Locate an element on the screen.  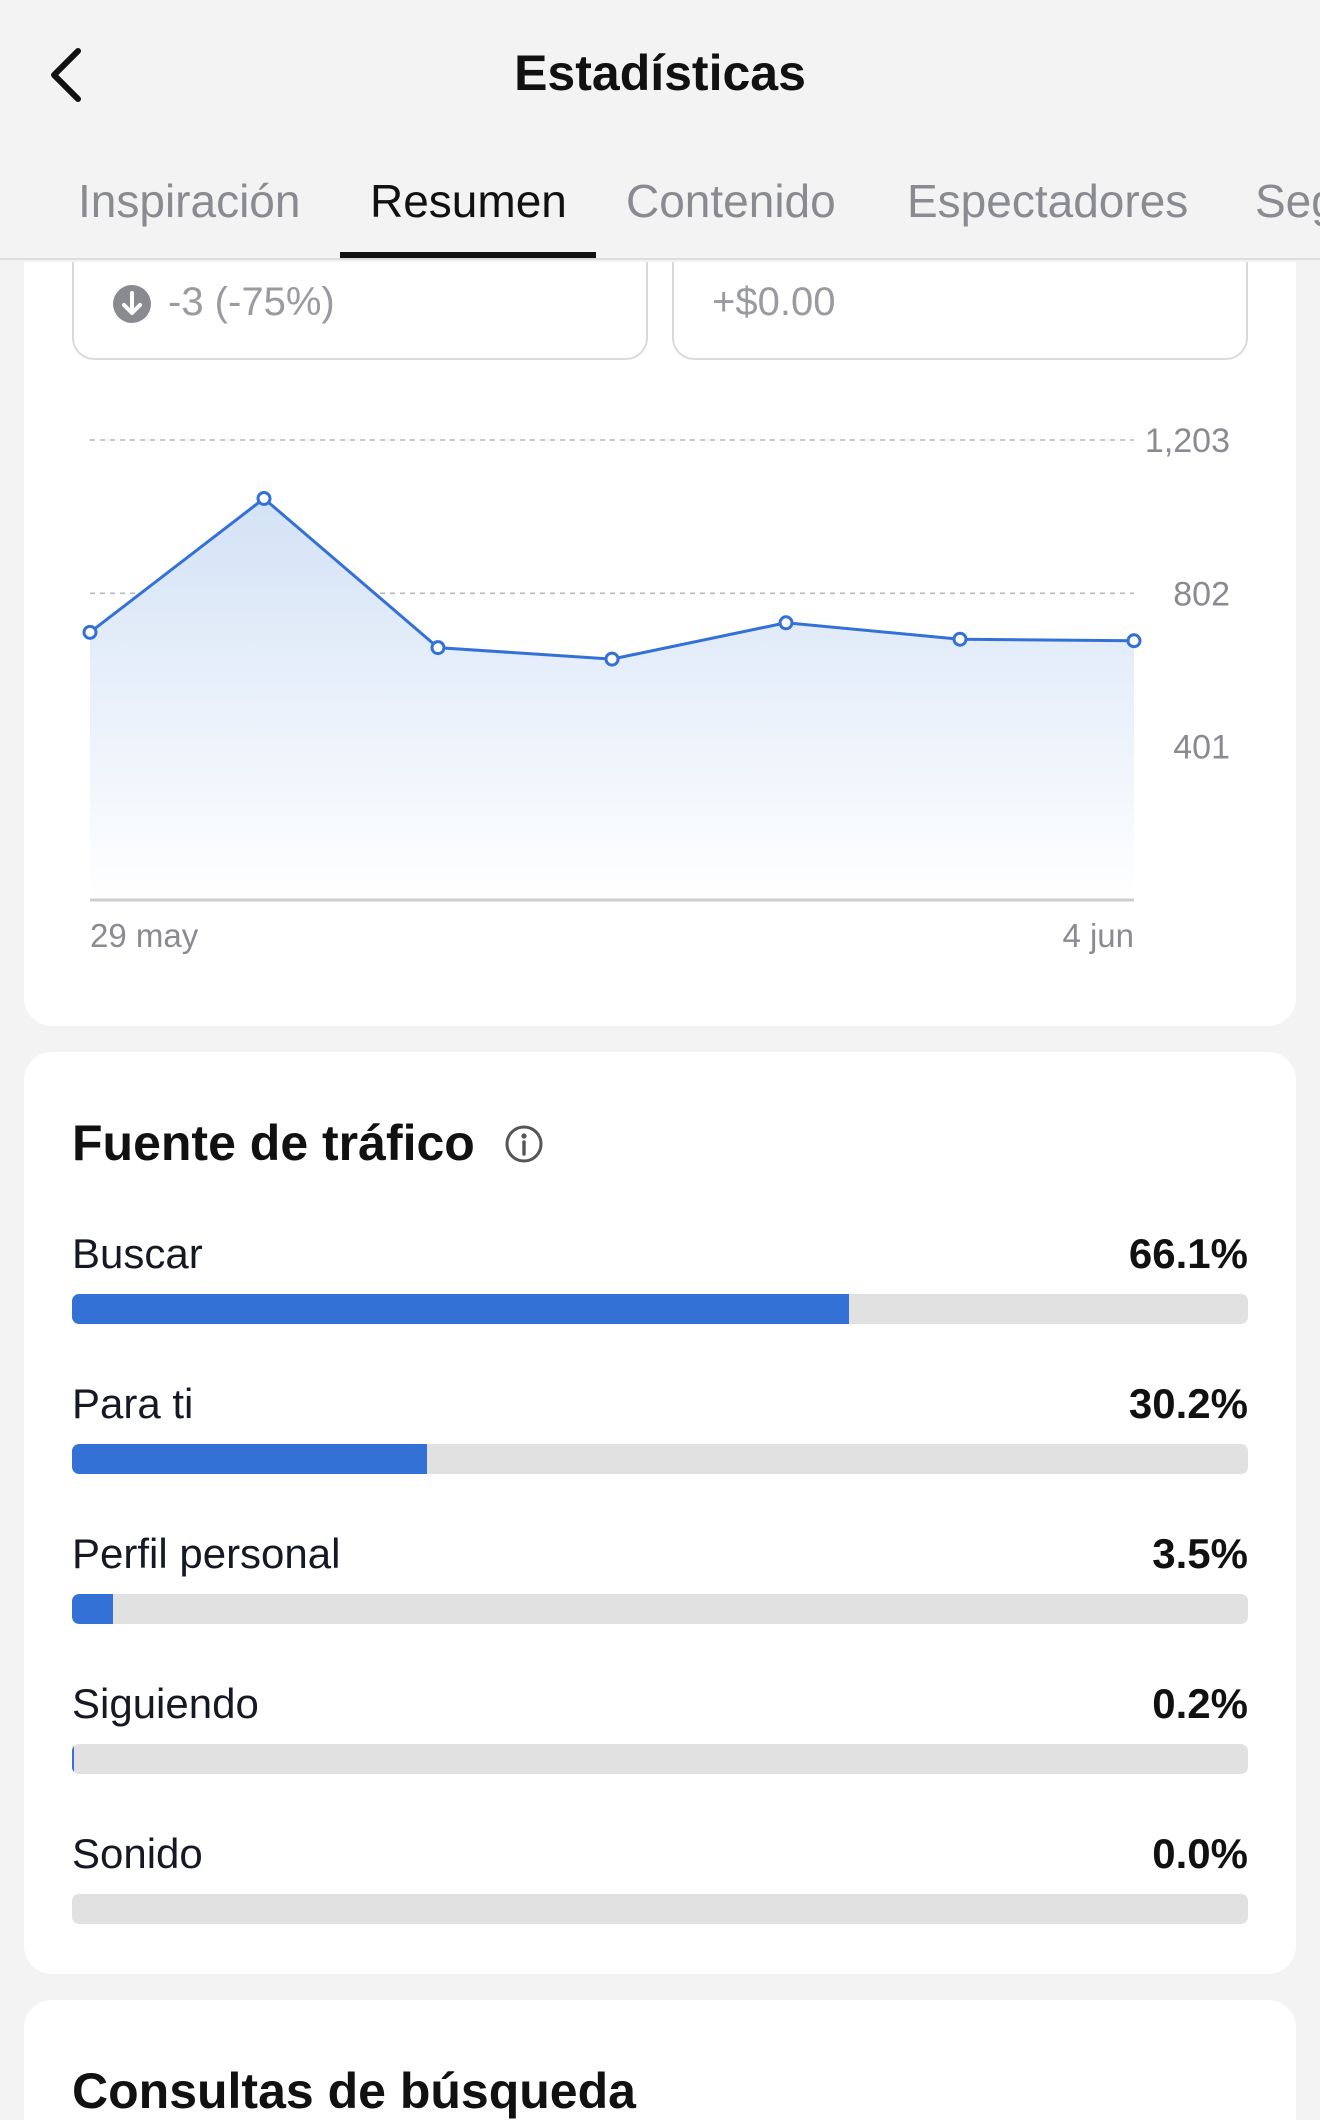
traffic-row-perfil-personal: Perfil personal 3.5% is located at coordinates (660, 1590).